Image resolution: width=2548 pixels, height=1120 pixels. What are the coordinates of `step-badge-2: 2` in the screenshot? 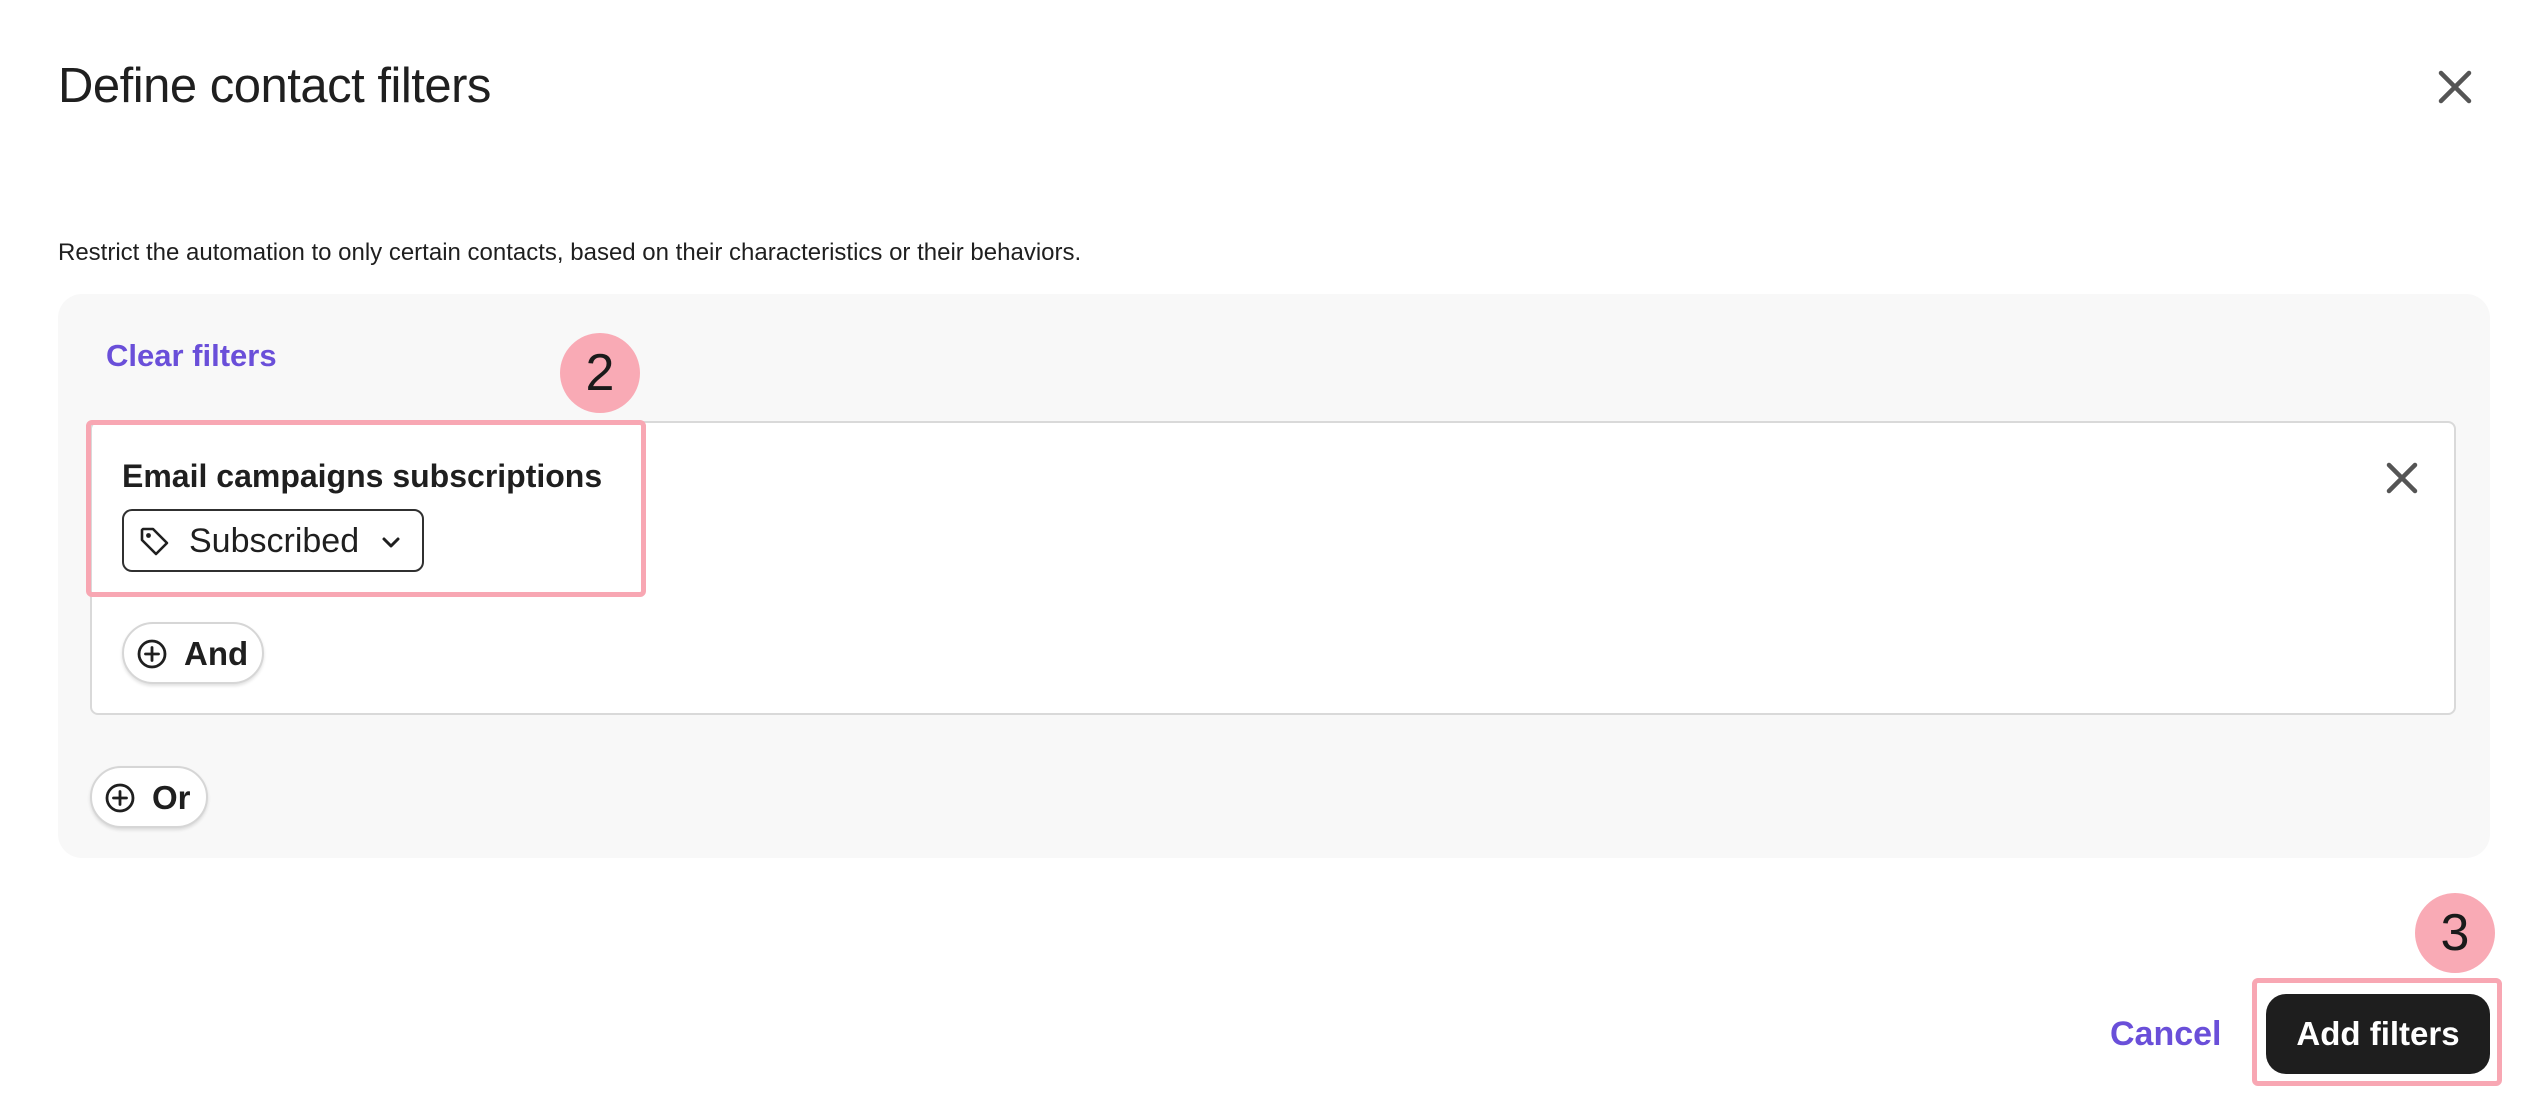 It's located at (600, 373).